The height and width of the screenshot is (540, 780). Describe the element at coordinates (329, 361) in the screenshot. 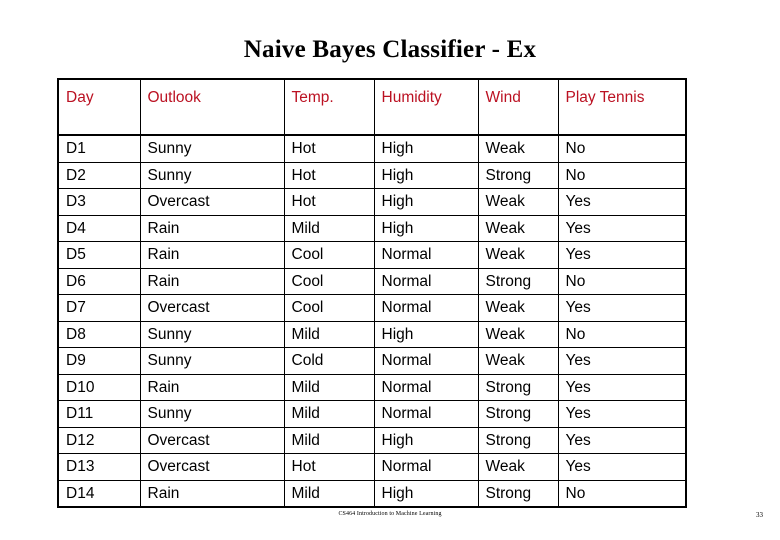

I see `cell-temp: Cold` at that location.